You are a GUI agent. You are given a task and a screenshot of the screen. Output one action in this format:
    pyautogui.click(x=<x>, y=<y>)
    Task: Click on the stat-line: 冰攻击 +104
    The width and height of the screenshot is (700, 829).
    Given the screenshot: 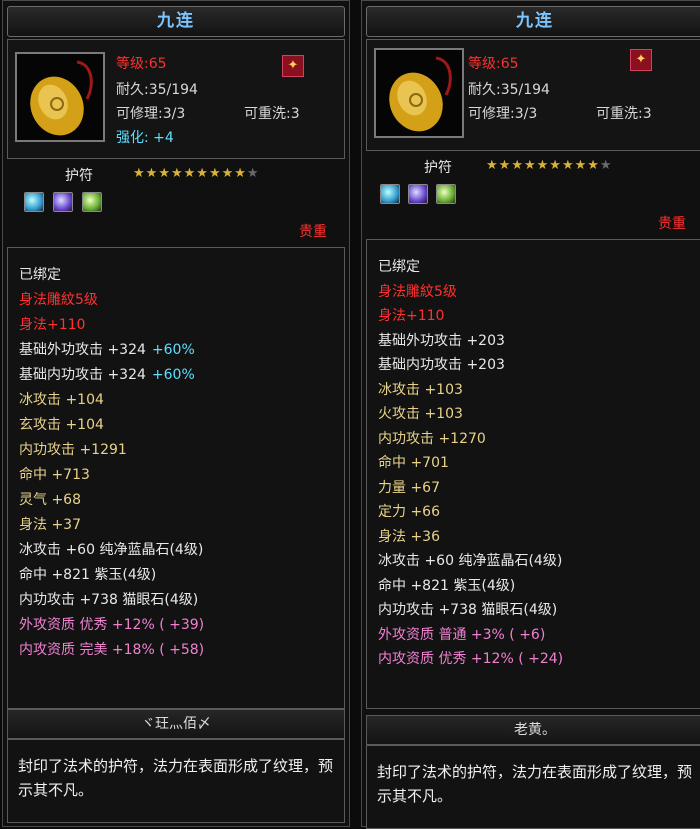 What is the action you would take?
    pyautogui.click(x=61, y=399)
    